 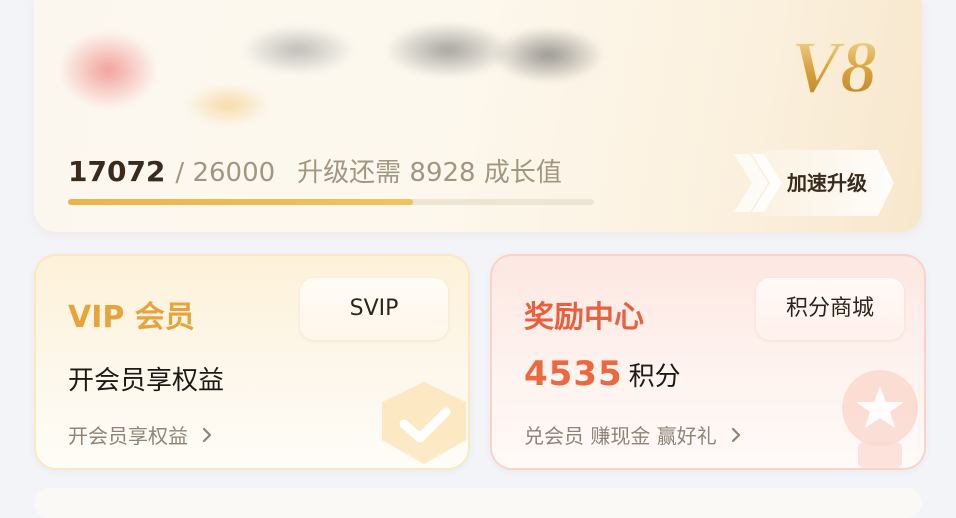 I want to click on speed-up-label: 加速升级, so click(x=827, y=183).